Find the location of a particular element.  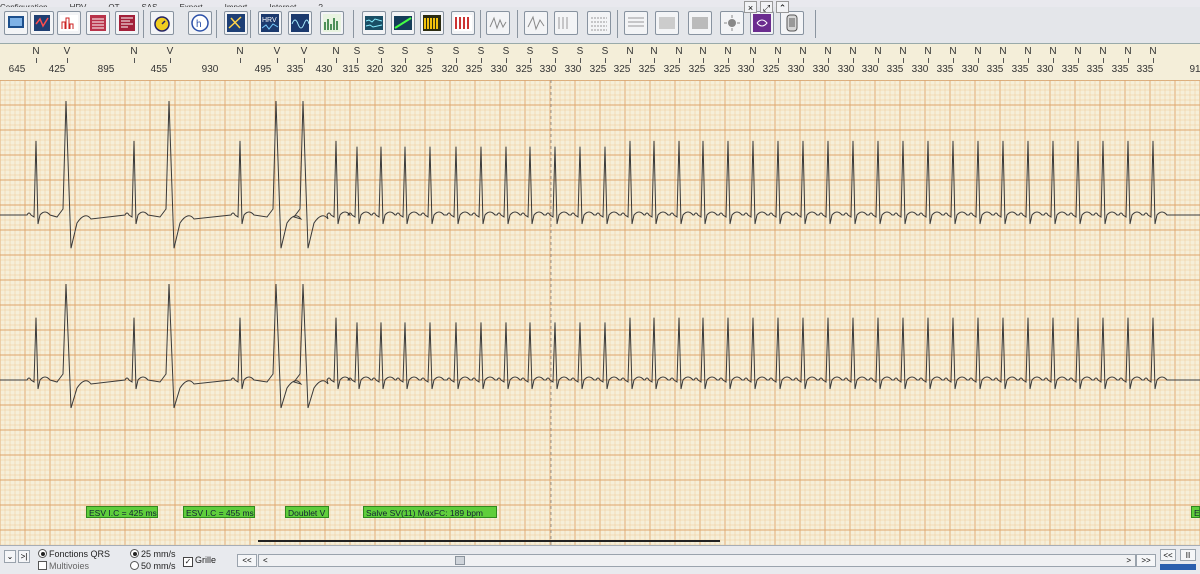

speed-50-label: 50 mm/s is located at coordinates (158, 566).